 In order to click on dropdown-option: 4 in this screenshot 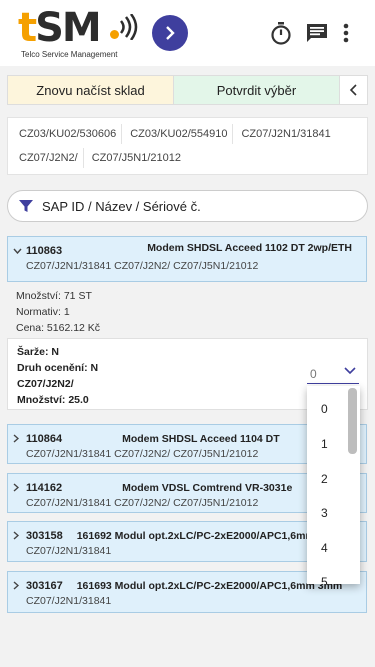, I will do `click(324, 548)`.